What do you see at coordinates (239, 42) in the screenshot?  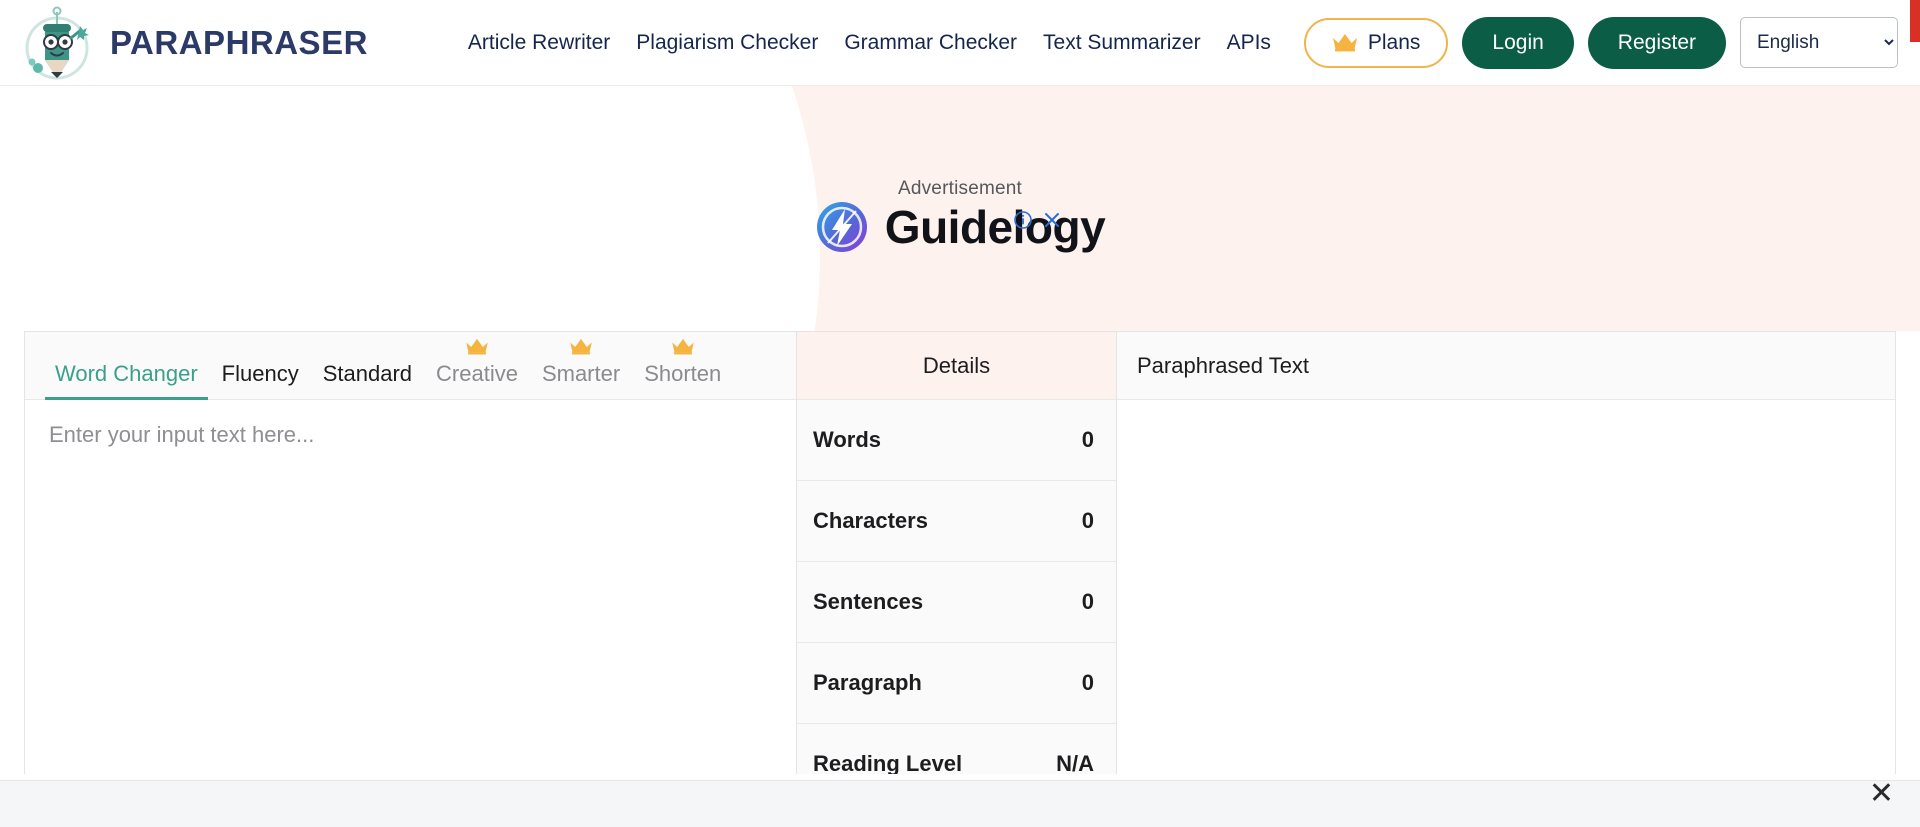 I see `brand-name: PARAPHRASER` at bounding box center [239, 42].